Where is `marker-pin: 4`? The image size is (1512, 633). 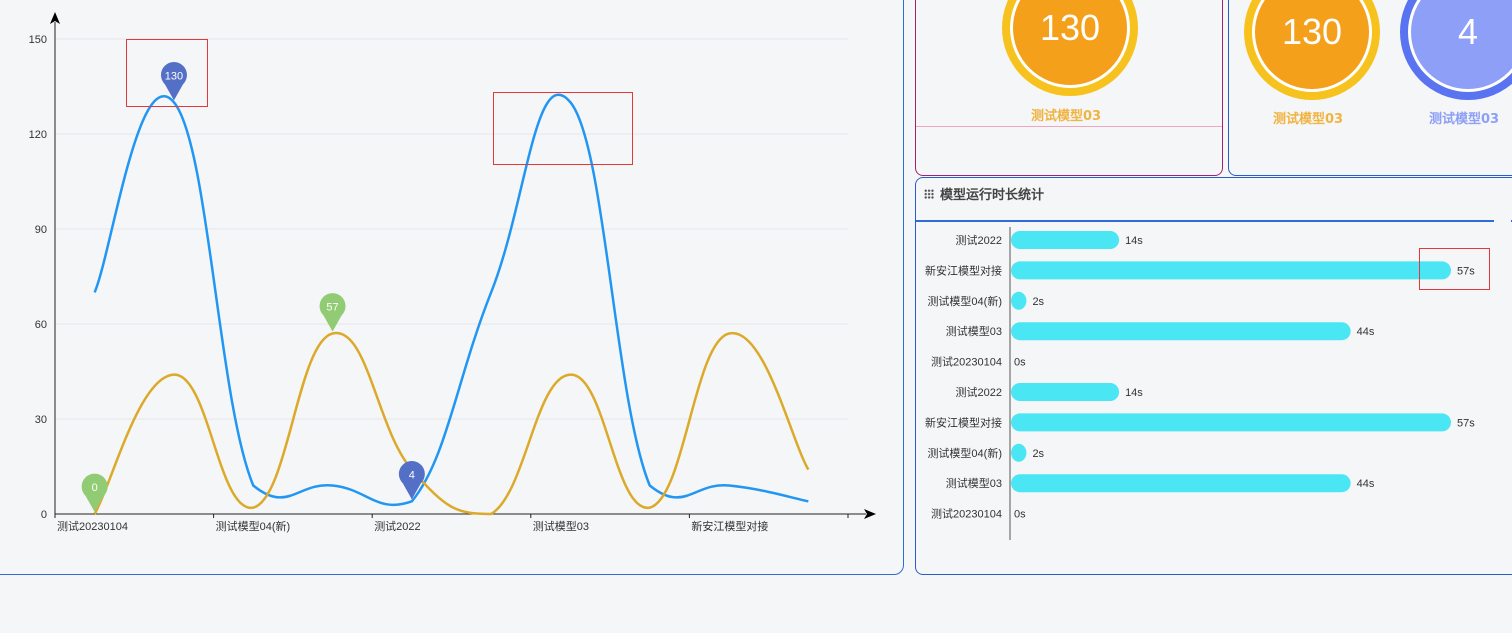
marker-pin: 4 is located at coordinates (411, 480).